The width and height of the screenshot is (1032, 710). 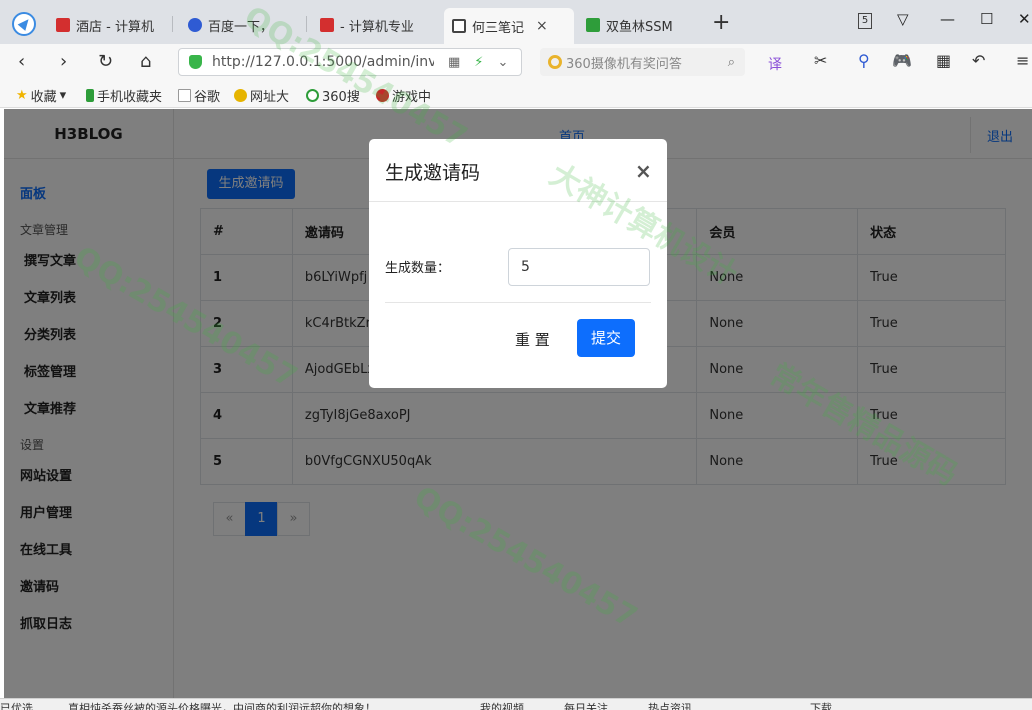 What do you see at coordinates (90, 95) in the screenshot?
I see `phone-icon` at bounding box center [90, 95].